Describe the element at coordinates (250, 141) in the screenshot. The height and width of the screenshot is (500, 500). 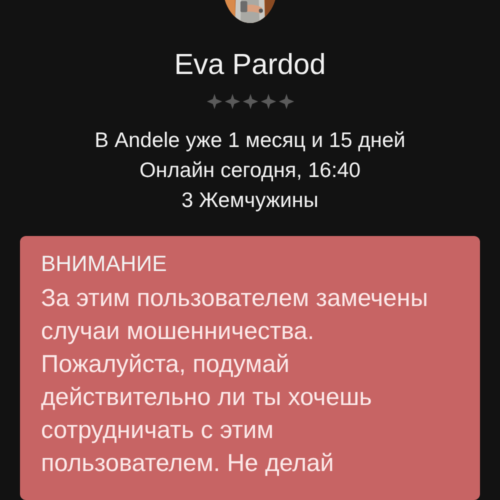
I see `profile-info: В Andele уже 1 месяц и 15 дней` at that location.